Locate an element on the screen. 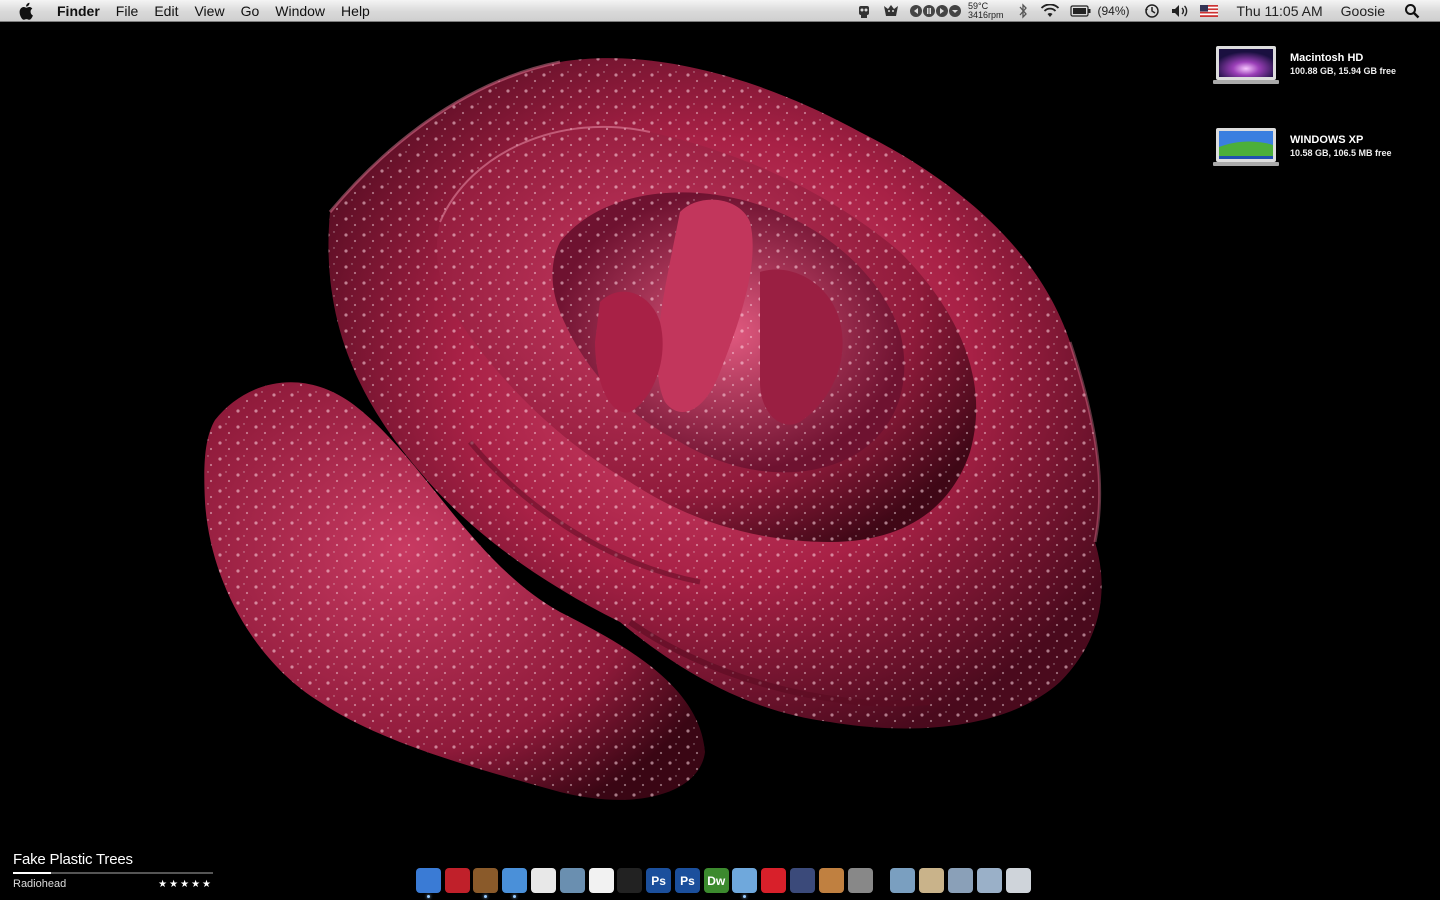 This screenshot has height=900, width=1440. menu-edit: Edit is located at coordinates (166, 11).